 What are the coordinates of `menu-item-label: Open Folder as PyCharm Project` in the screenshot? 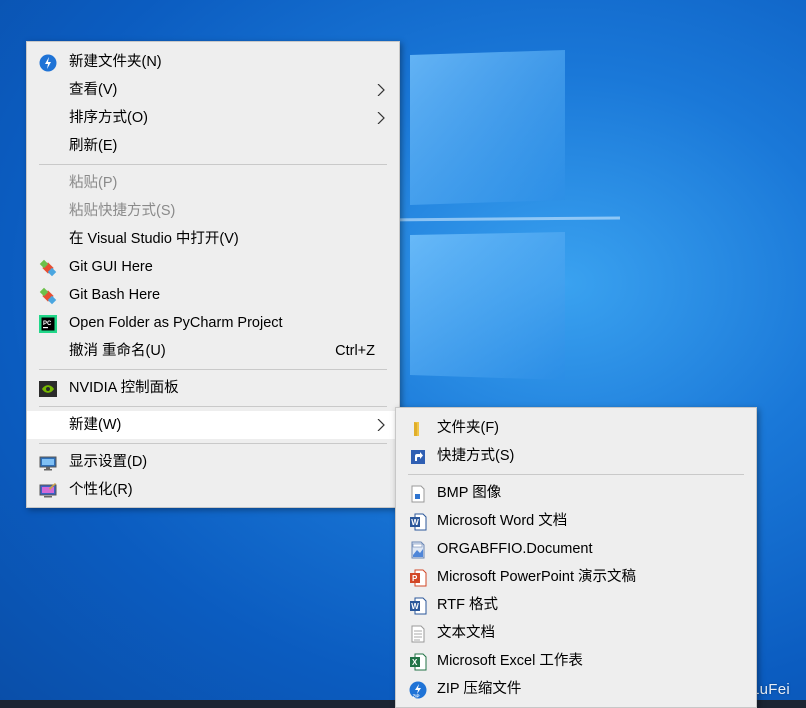 It's located at (176, 323).